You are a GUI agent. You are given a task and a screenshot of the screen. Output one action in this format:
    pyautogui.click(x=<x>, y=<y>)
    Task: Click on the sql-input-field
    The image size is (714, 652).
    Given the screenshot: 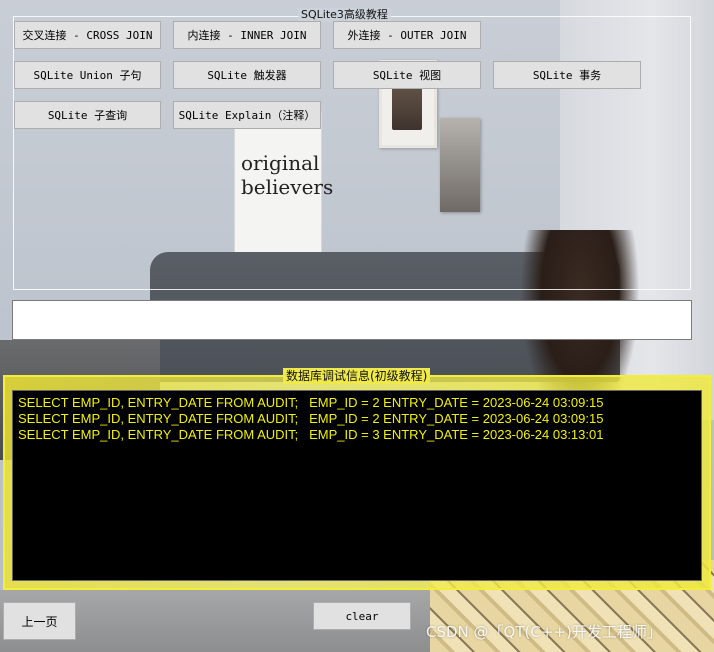 What is the action you would take?
    pyautogui.click(x=352, y=320)
    